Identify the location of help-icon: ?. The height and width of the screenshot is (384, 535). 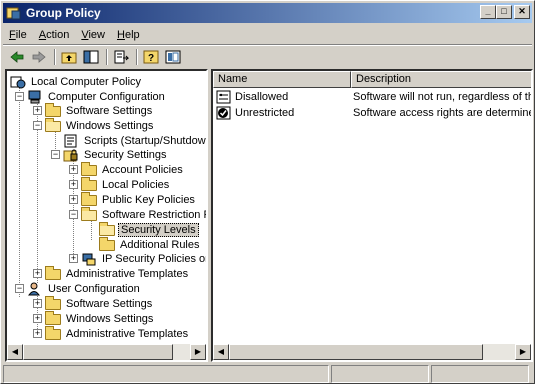
(151, 57).